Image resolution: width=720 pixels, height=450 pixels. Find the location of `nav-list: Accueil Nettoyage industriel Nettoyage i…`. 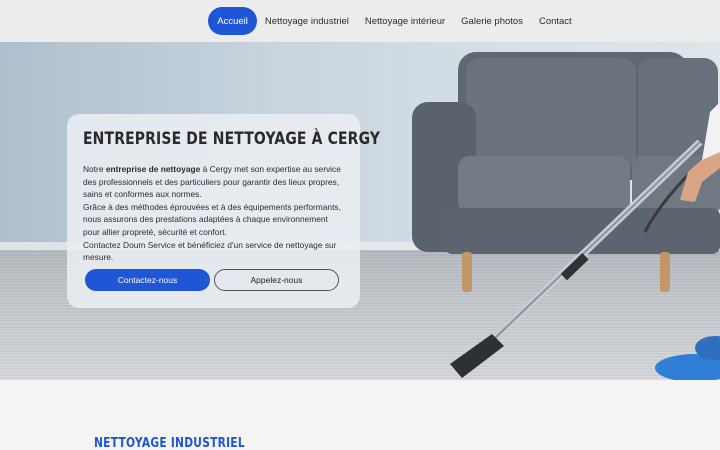

nav-list: Accueil Nettoyage industriel Nettoyage i… is located at coordinates (359, 21).